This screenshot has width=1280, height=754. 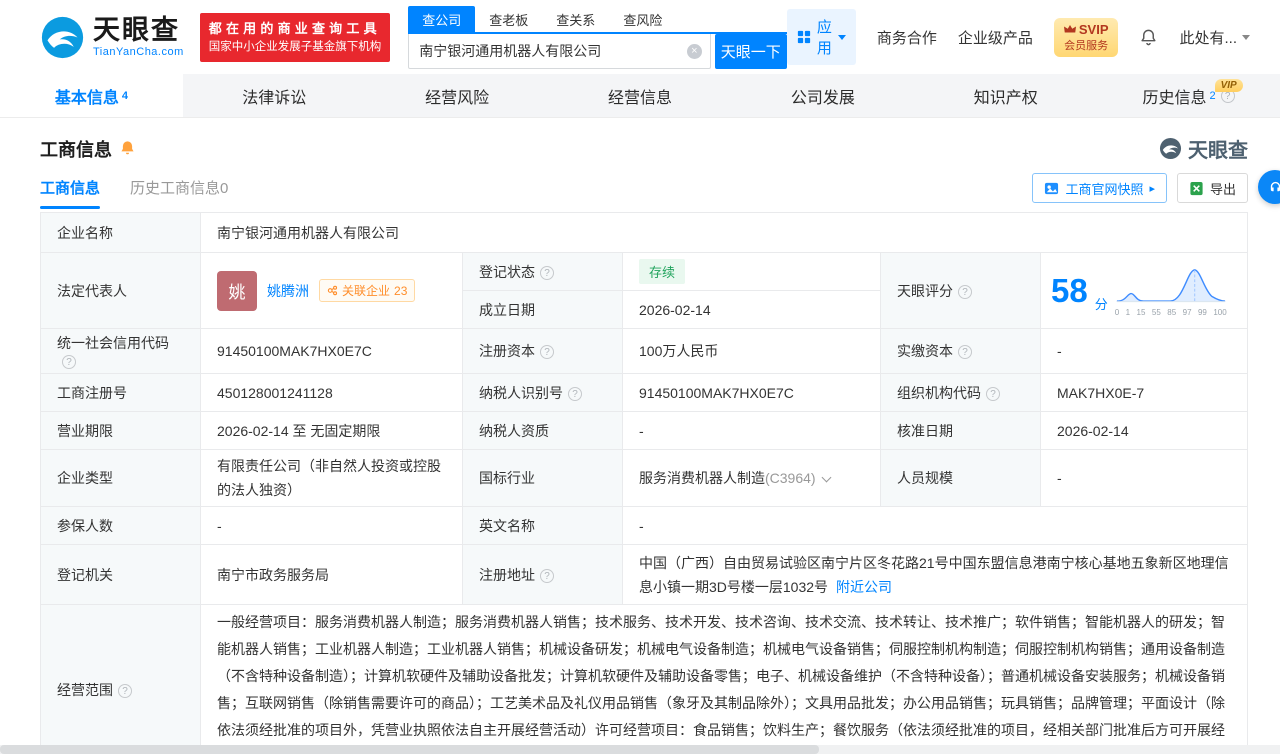 I want to click on notification-bell-icon, so click(x=1148, y=37).